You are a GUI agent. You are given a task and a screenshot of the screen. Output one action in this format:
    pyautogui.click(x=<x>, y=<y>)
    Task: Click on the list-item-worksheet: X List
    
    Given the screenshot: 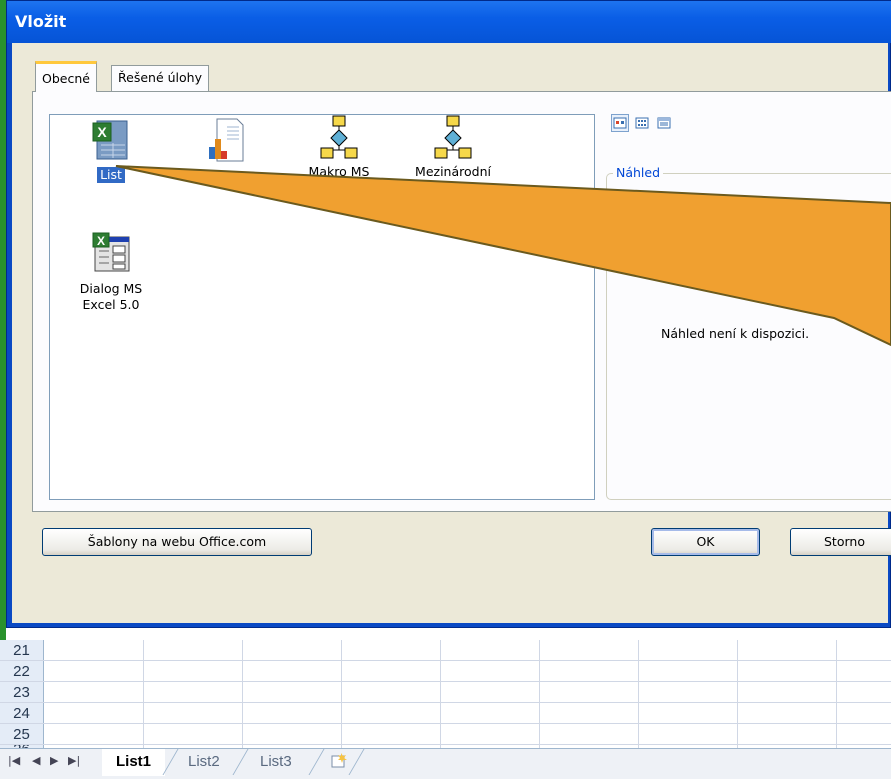 What is the action you would take?
    pyautogui.click(x=111, y=150)
    